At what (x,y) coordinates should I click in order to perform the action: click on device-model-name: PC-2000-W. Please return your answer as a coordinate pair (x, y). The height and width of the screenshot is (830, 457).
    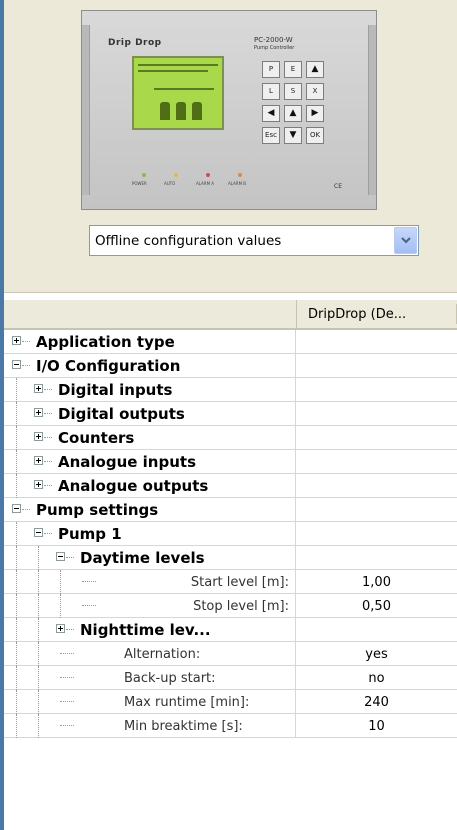
    Looking at the image, I should click on (273, 40).